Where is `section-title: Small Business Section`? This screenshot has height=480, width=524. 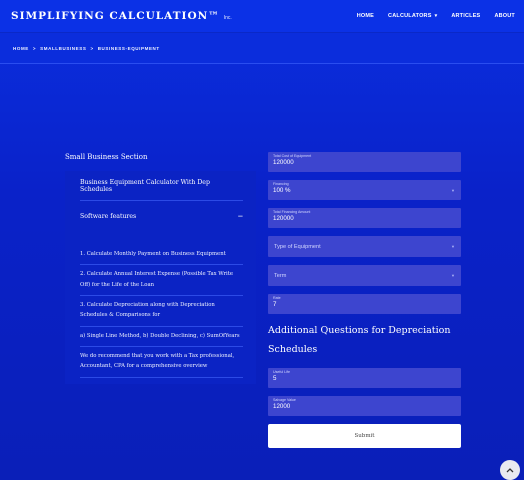
section-title: Small Business Section is located at coordinates (106, 157).